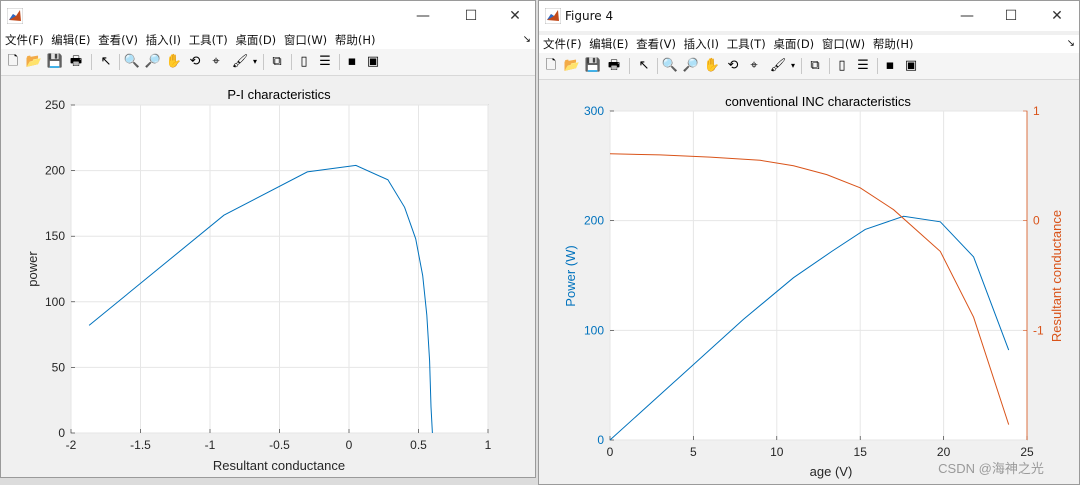 The width and height of the screenshot is (1080, 485). Describe the element at coordinates (777, 452) in the screenshot. I see `x-tick-label: 10` at that location.